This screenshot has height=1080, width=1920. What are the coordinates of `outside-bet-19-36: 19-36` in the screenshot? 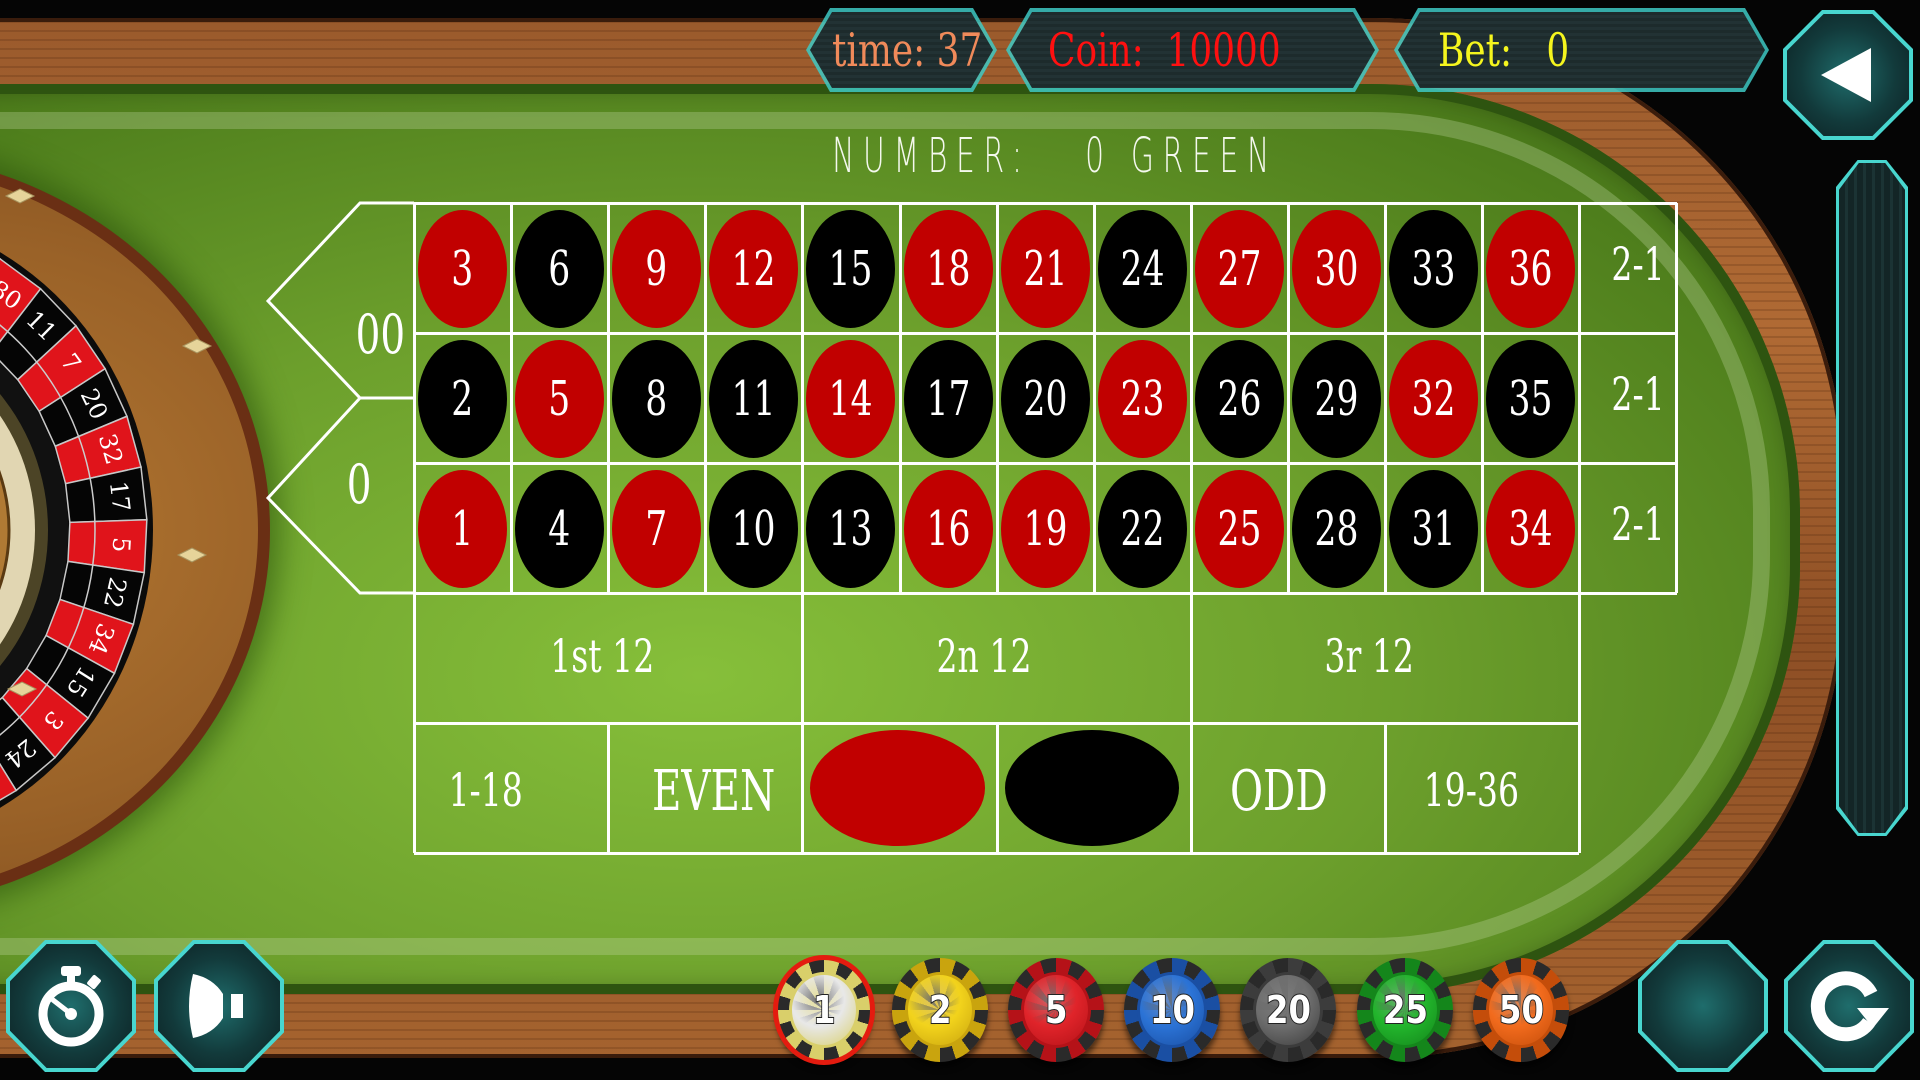 It's located at (1482, 788).